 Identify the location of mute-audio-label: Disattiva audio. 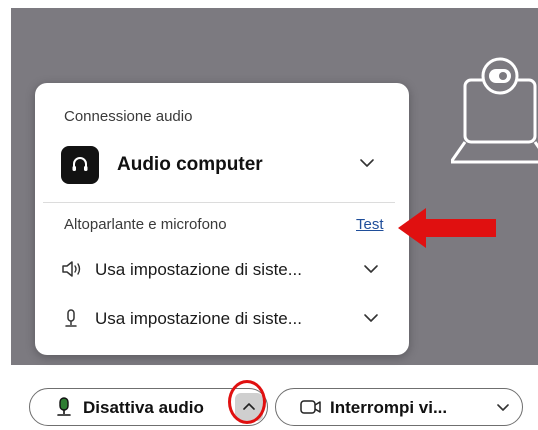
(143, 407).